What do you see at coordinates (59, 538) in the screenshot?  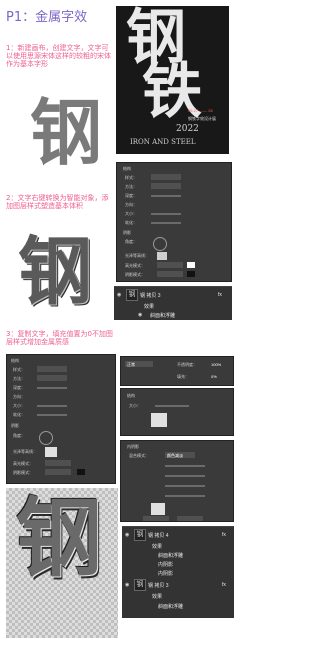 I see `step-3-glyph: 钢` at bounding box center [59, 538].